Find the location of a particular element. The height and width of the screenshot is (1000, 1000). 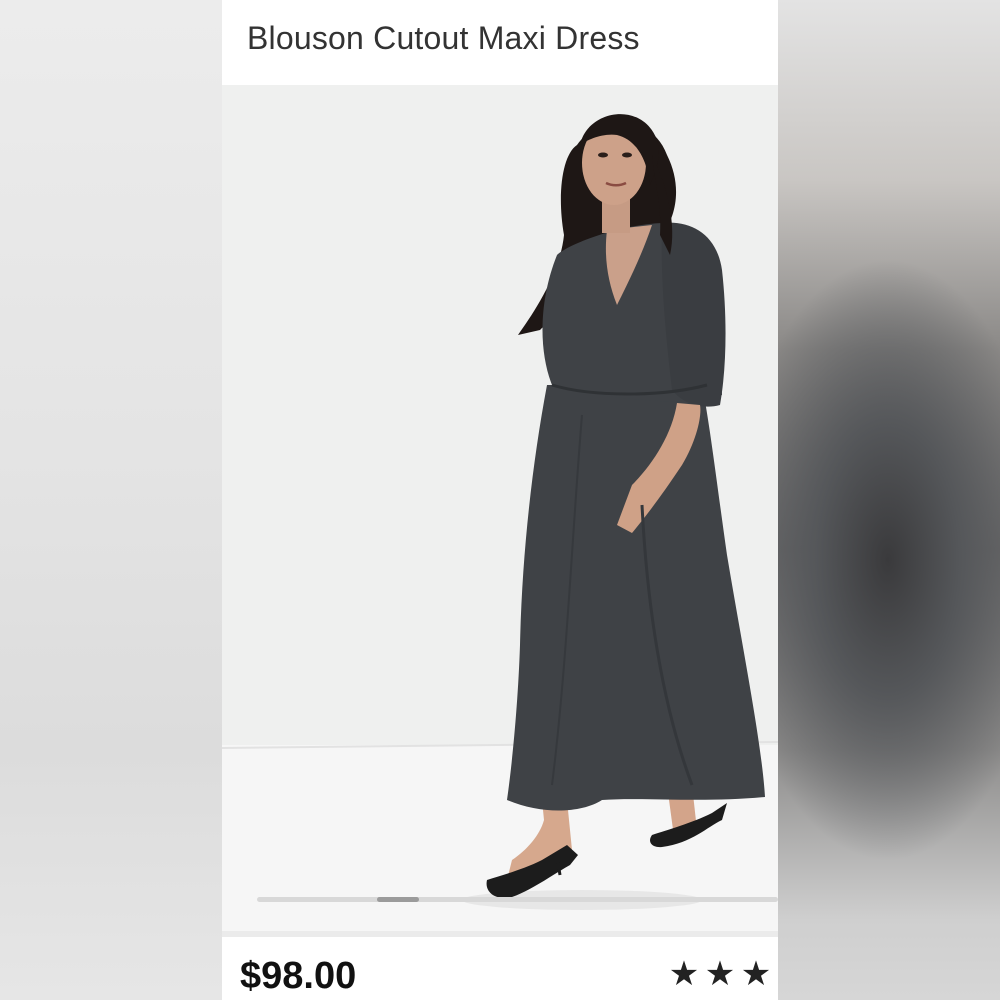

title-bar: Blouson Cutout Maxi Dress is located at coordinates (500, 42).